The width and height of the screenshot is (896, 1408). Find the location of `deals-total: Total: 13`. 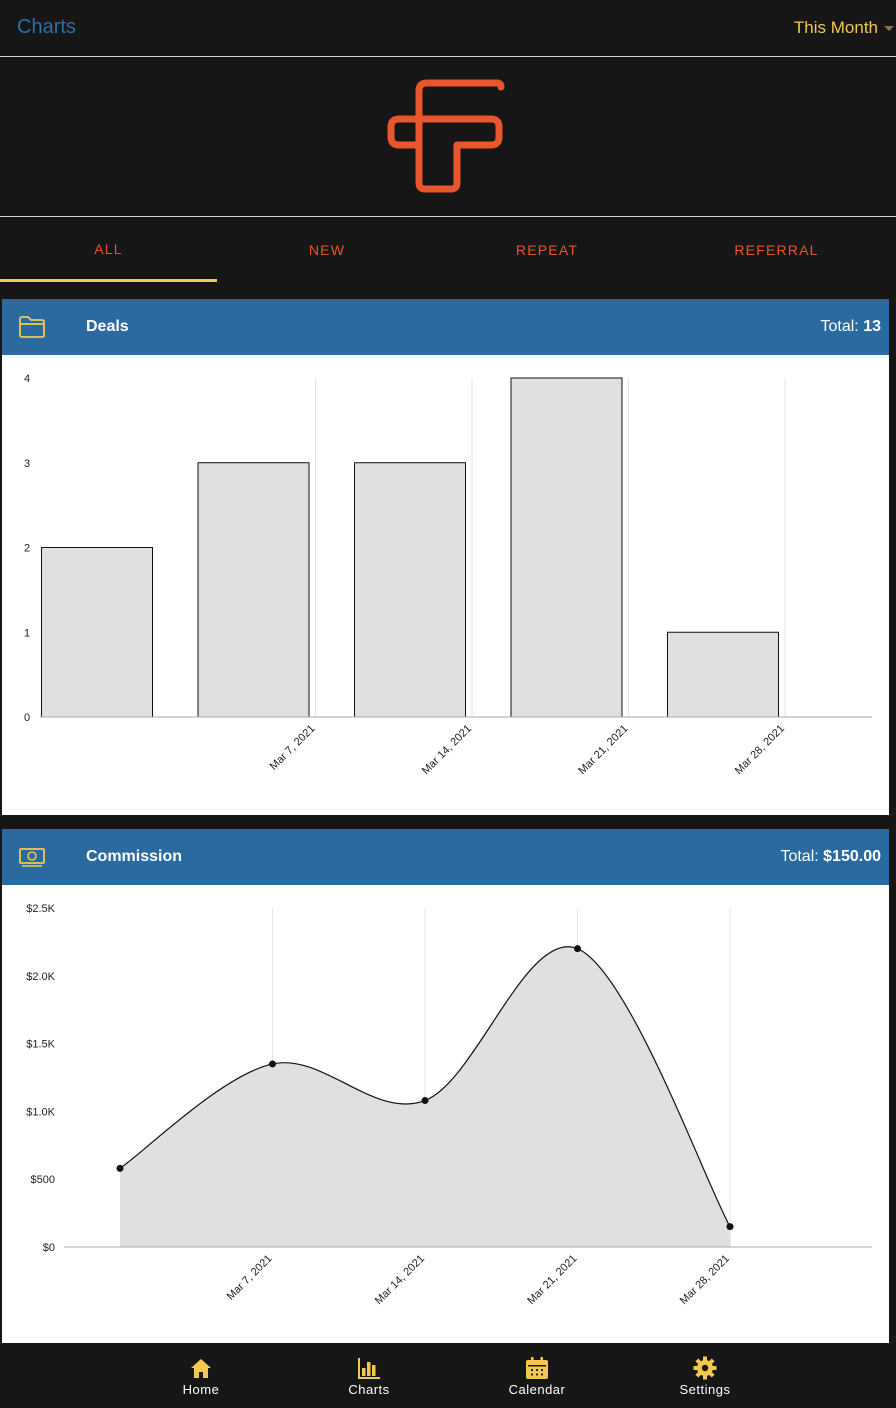

deals-total: Total: 13 is located at coordinates (851, 327).